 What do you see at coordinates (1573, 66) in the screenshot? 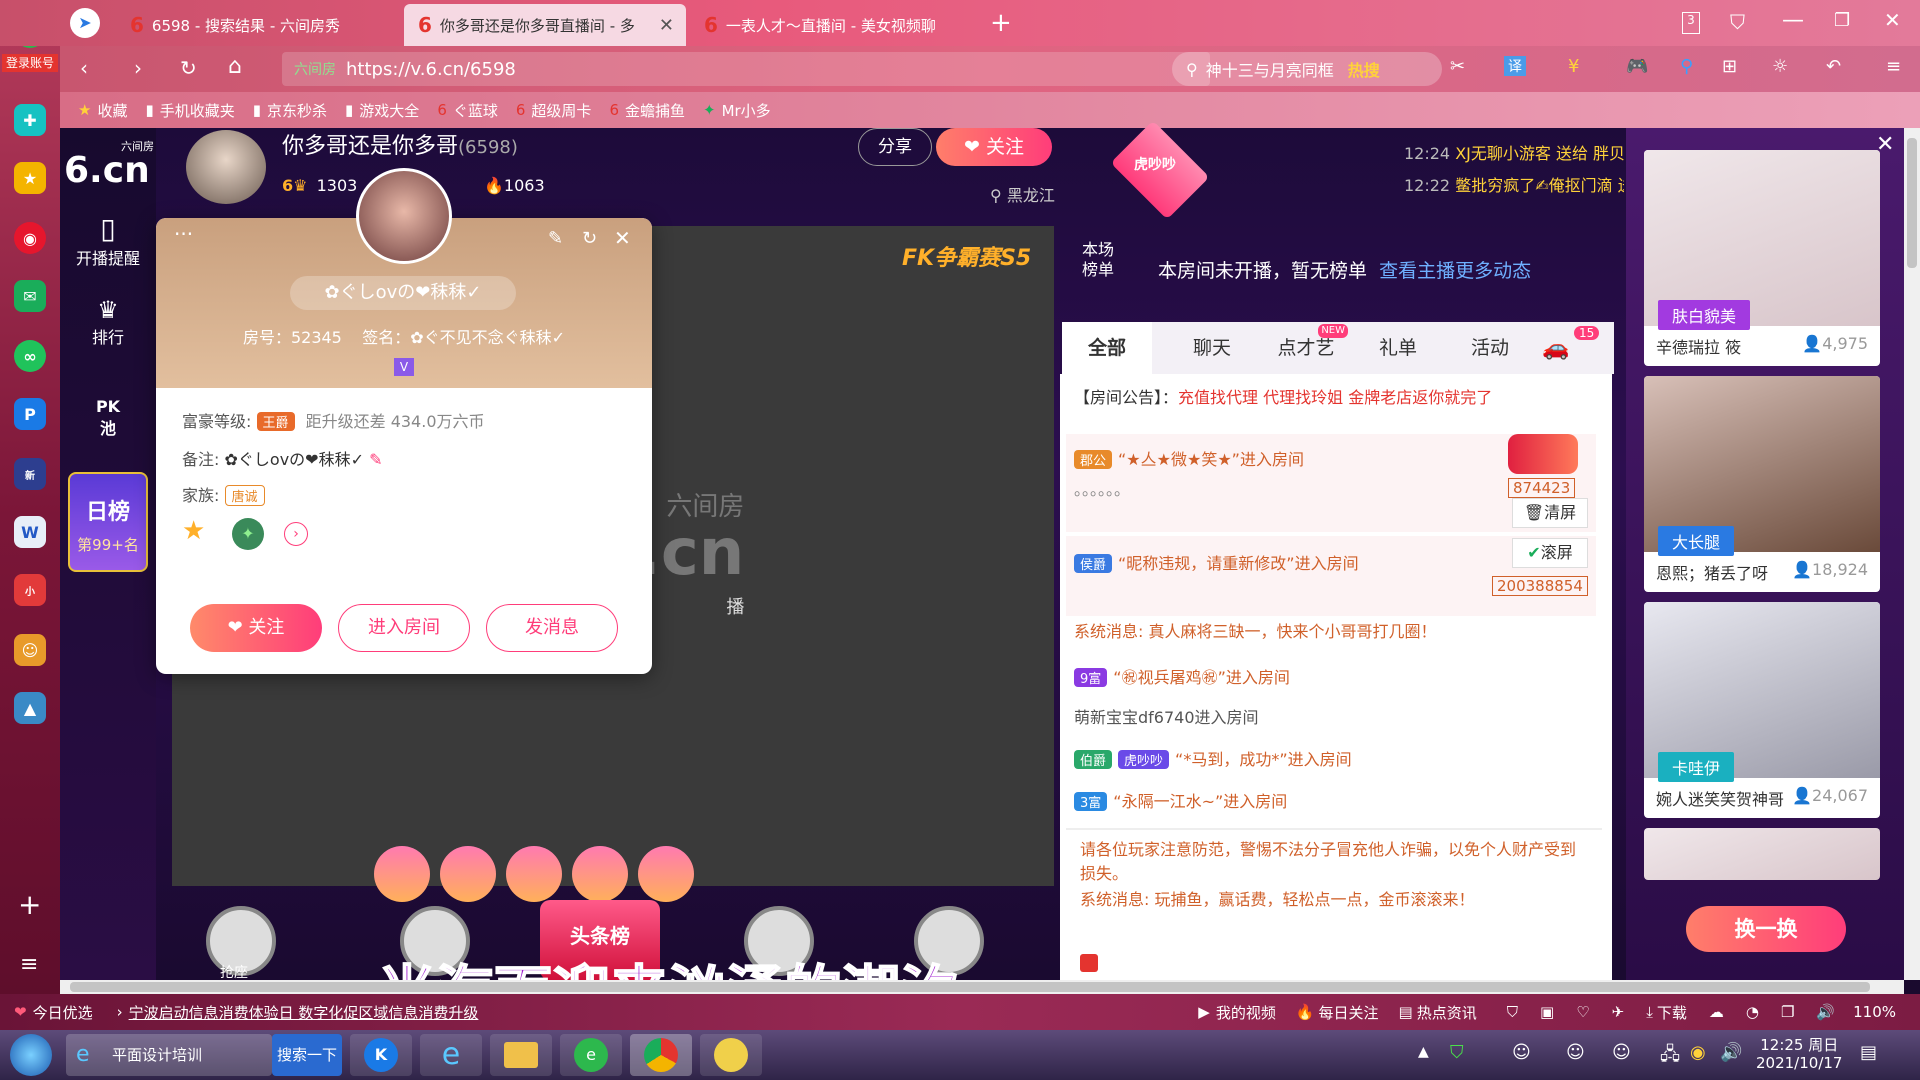
I see `coin-icon: ¥` at bounding box center [1573, 66].